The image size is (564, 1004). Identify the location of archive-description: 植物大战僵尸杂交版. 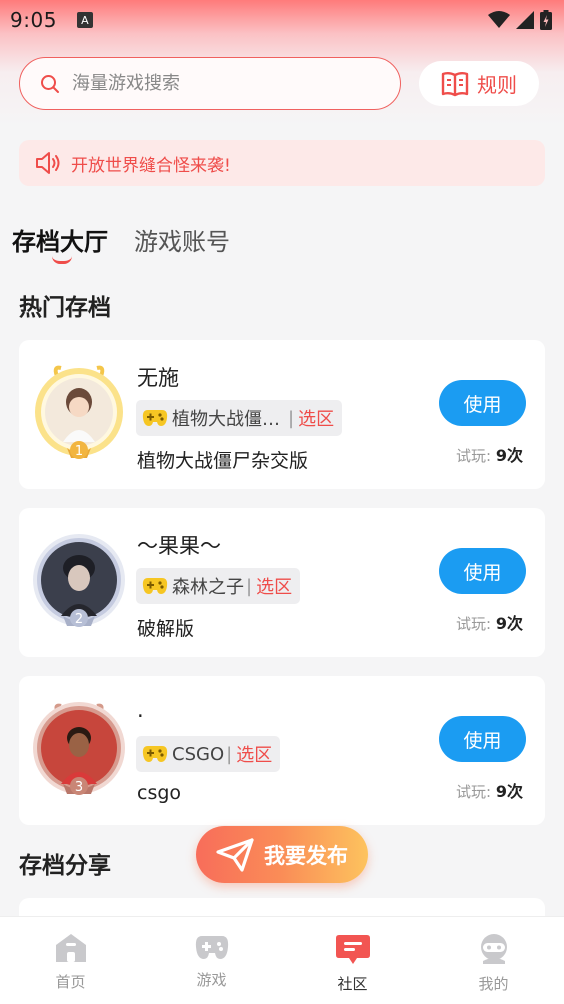
(223, 461).